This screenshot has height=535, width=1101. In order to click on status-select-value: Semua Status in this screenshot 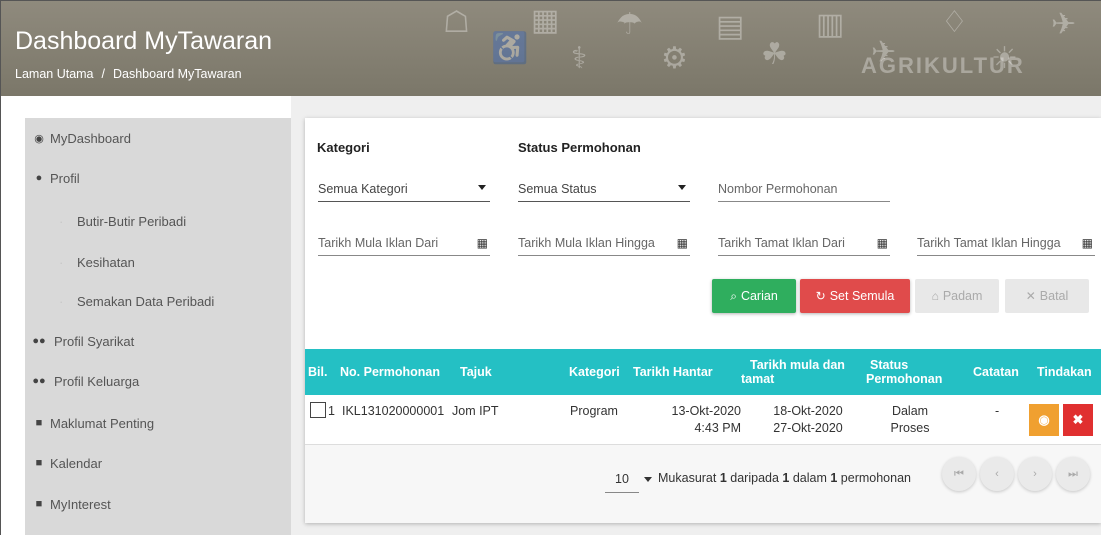, I will do `click(557, 188)`.